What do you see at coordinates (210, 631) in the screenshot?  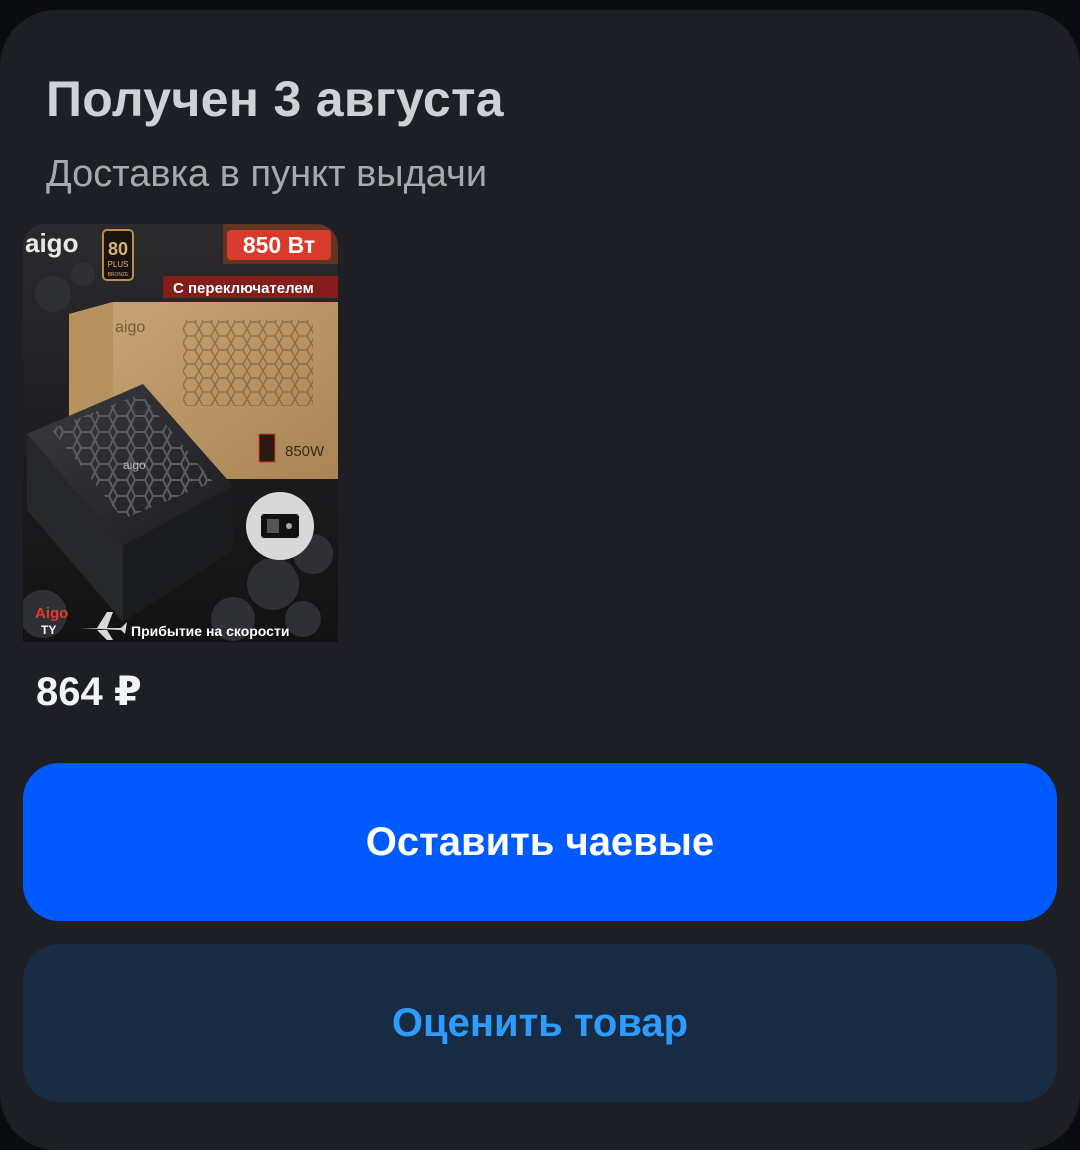 I see `shipping-note: Прибытие на скорости` at bounding box center [210, 631].